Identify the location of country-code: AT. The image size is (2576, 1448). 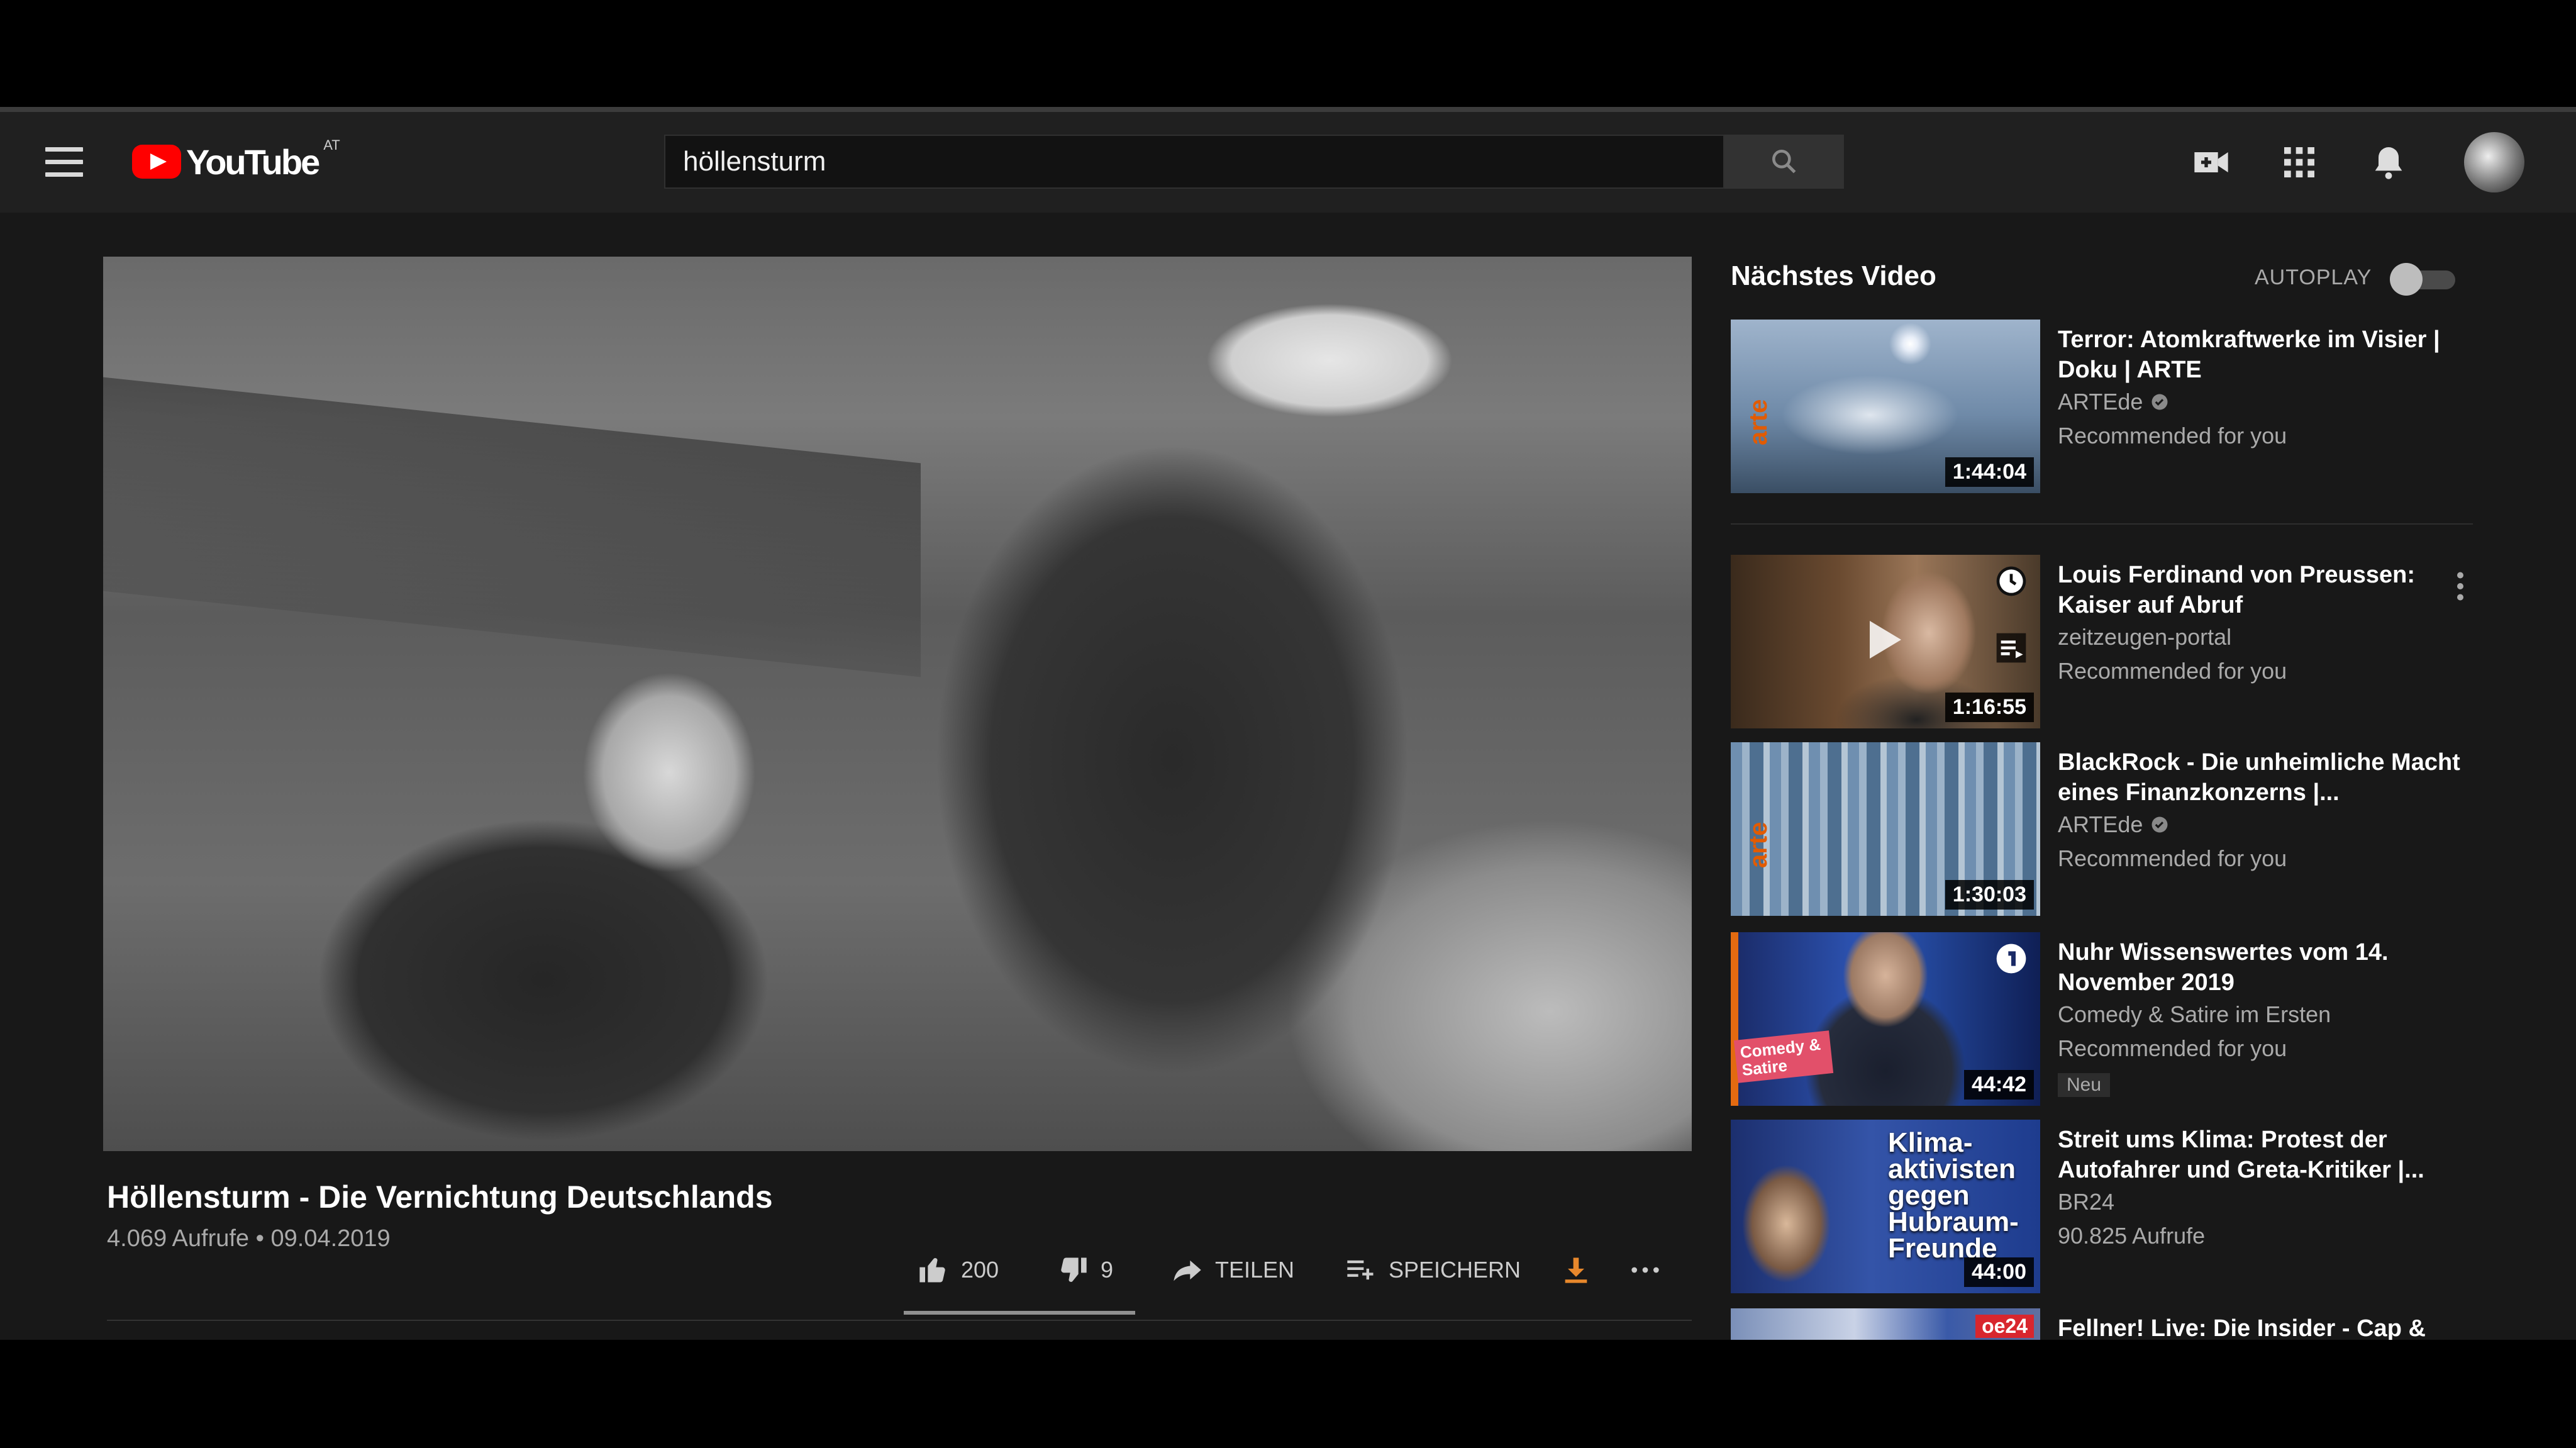
(331, 145).